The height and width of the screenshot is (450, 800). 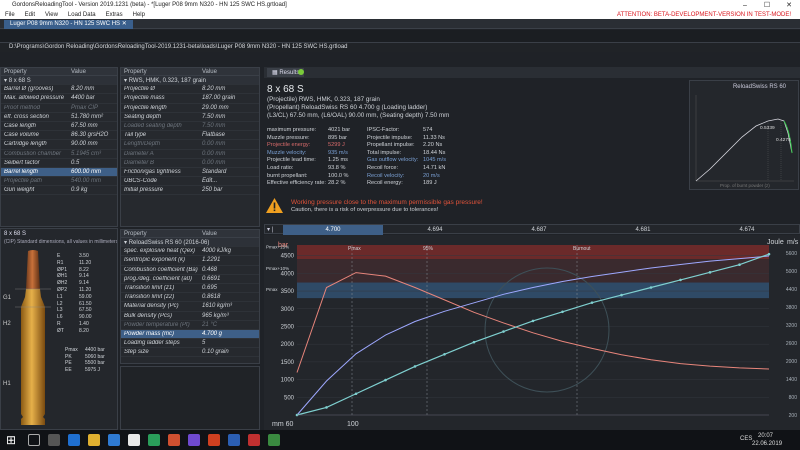 What do you see at coordinates (190, 191) in the screenshot?
I see `projectile-row: Initial pressure 250 bar` at bounding box center [190, 191].